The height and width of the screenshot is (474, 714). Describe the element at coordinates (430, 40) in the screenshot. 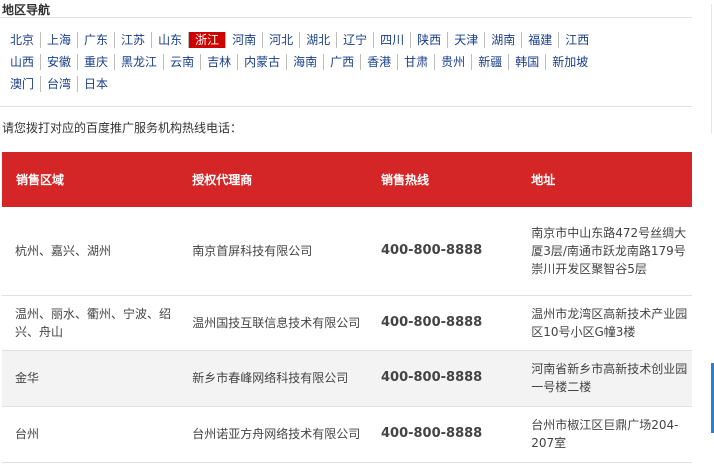

I see `region-link: 陕西` at that location.